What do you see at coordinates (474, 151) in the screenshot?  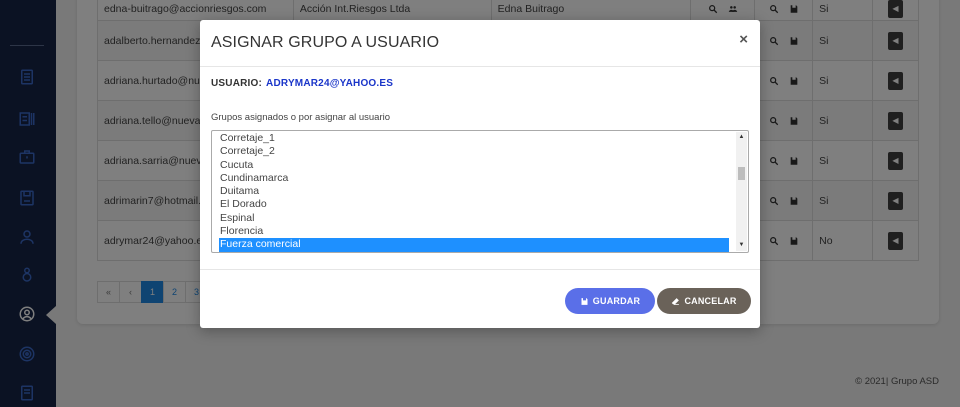 I see `group-option: Corretaje_2` at bounding box center [474, 151].